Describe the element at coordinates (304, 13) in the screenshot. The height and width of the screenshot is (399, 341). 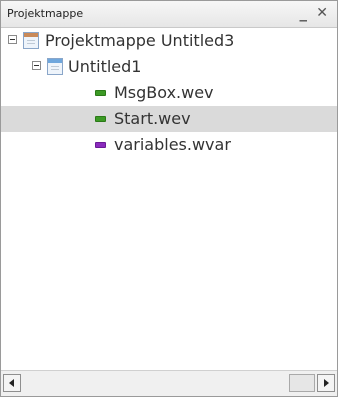
I see `minimize-button: _` at that location.